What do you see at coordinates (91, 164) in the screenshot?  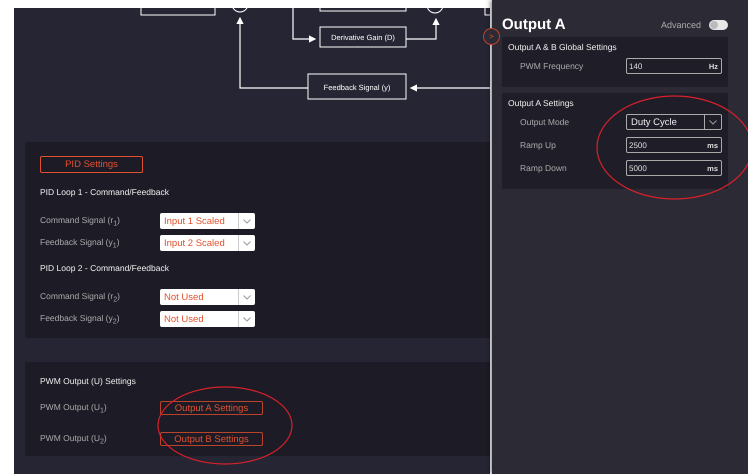 I see `pid-settings-button: PID Settings` at bounding box center [91, 164].